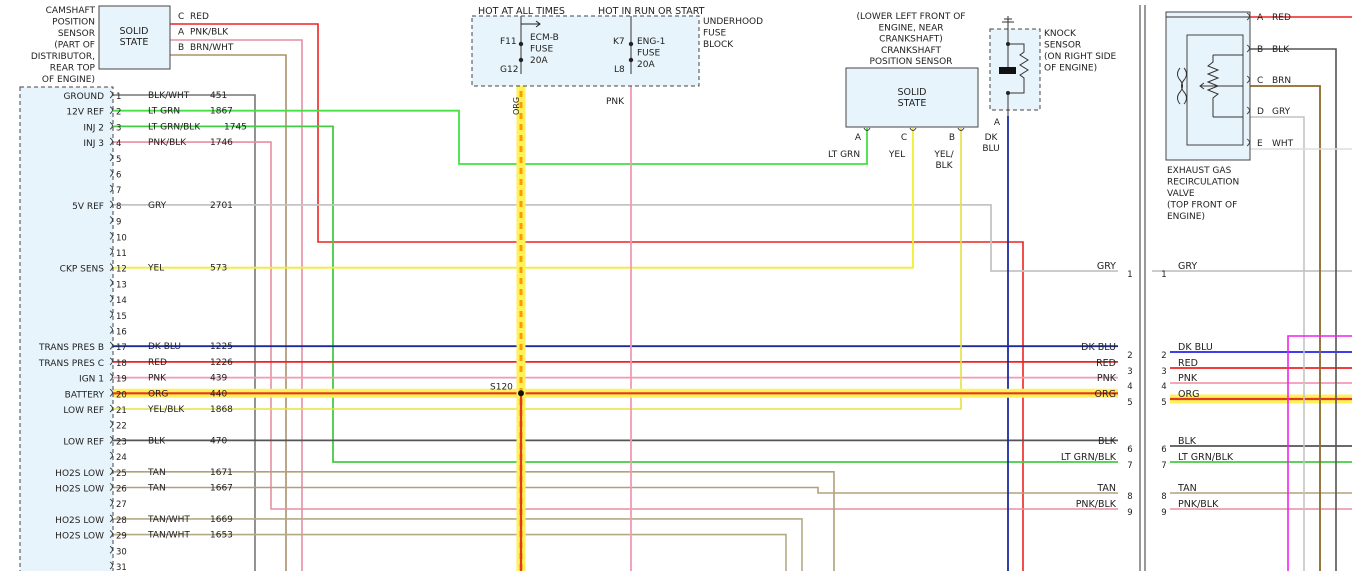 This screenshot has width=1352, height=571. I want to click on connector-right-number: 9, so click(1163, 513).